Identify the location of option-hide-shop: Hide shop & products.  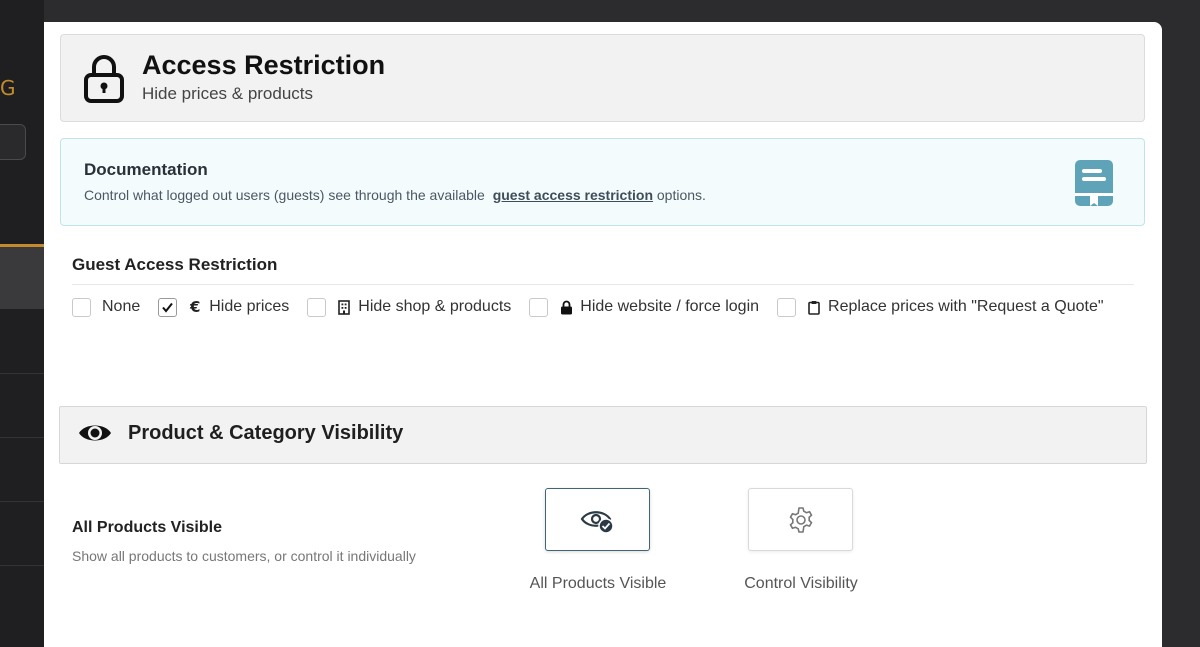
(409, 307).